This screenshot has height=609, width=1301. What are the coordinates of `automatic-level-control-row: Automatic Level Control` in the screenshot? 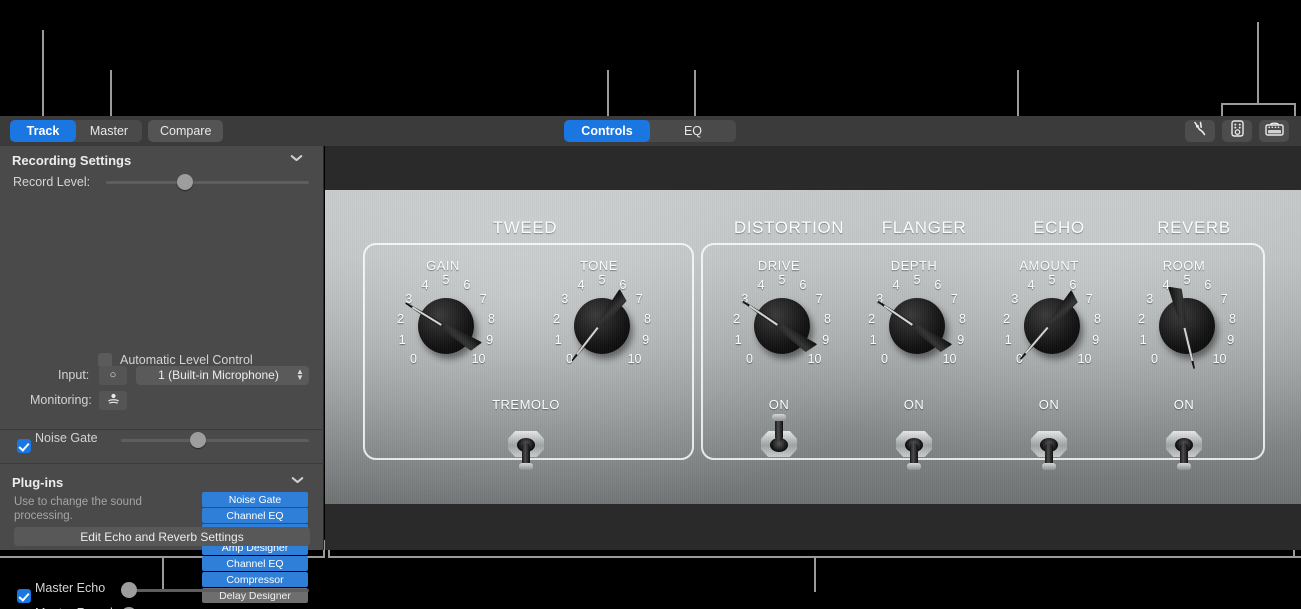 It's located at (175, 360).